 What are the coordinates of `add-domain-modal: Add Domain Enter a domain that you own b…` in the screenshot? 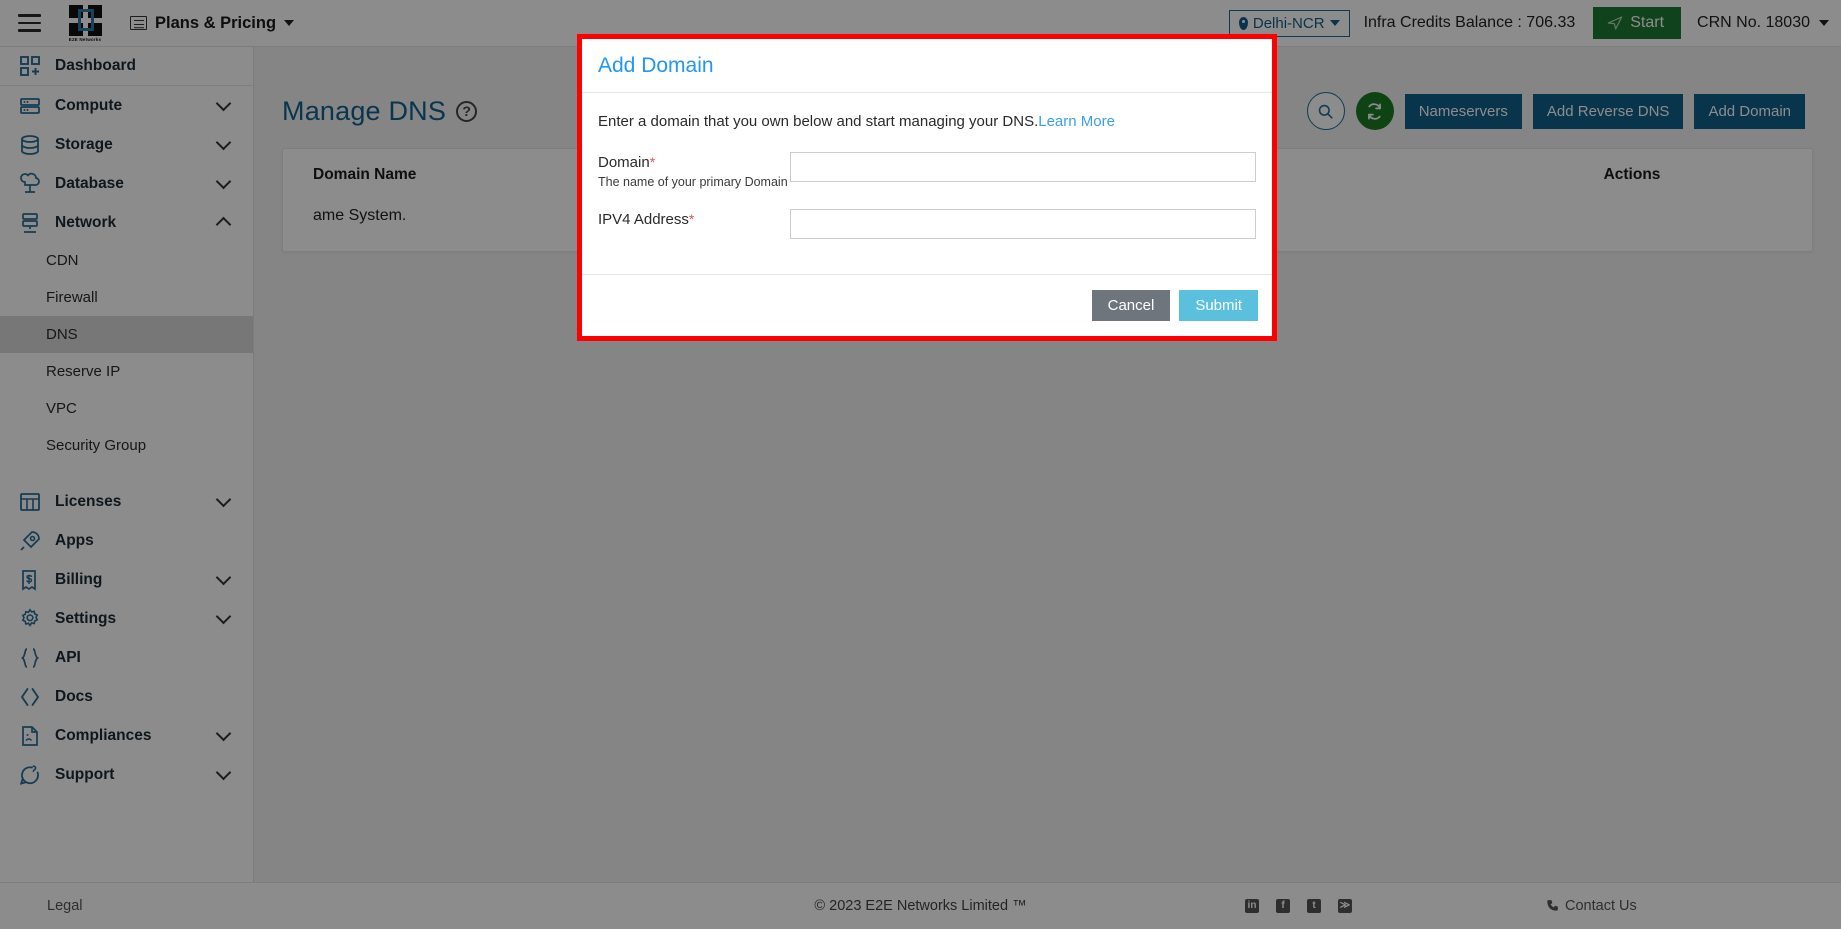 It's located at (927, 187).